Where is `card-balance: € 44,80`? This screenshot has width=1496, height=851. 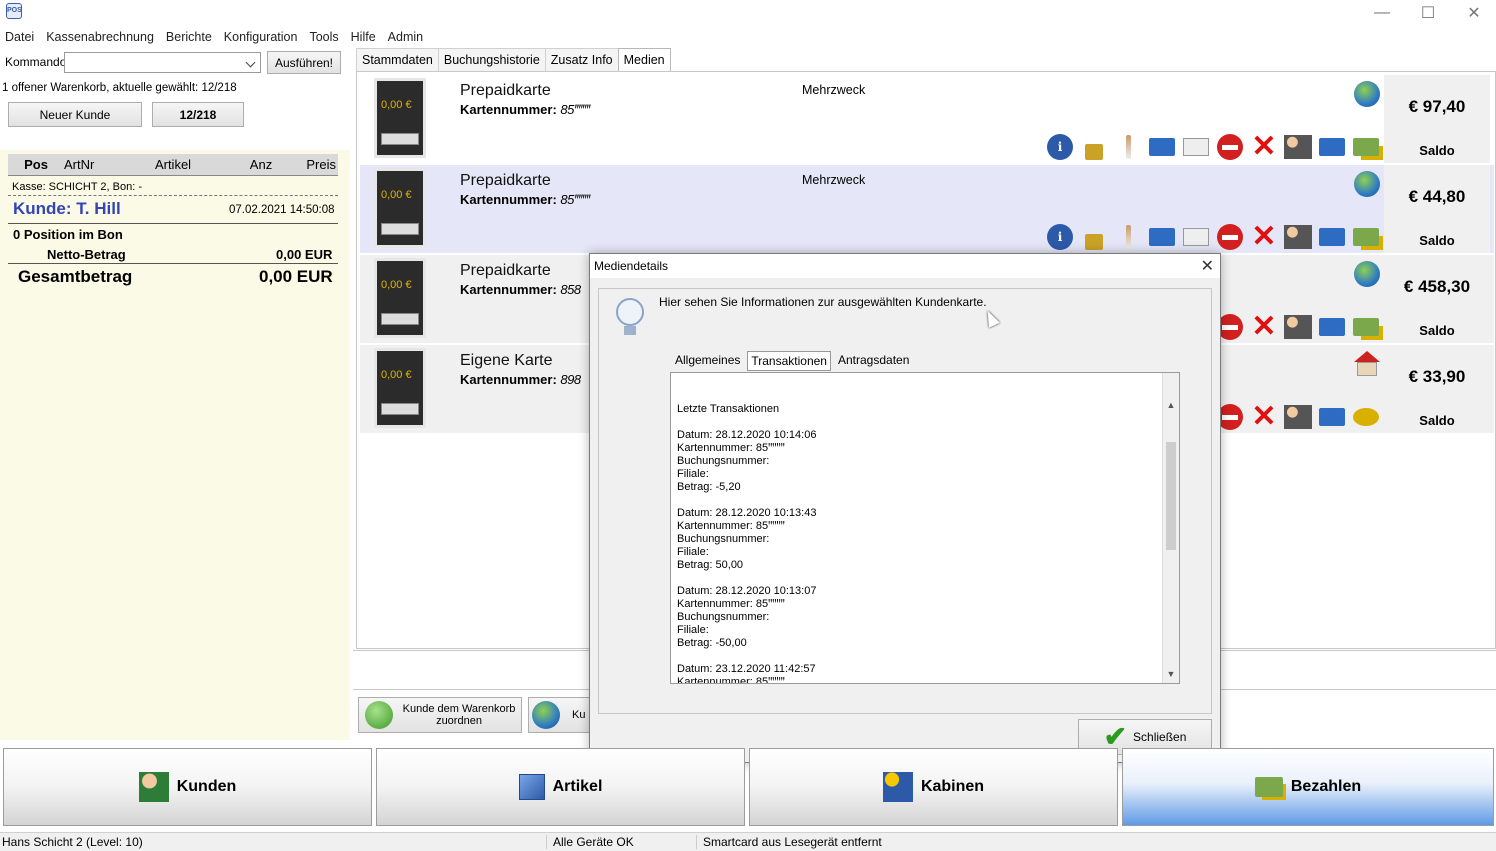 card-balance: € 44,80 is located at coordinates (1437, 196).